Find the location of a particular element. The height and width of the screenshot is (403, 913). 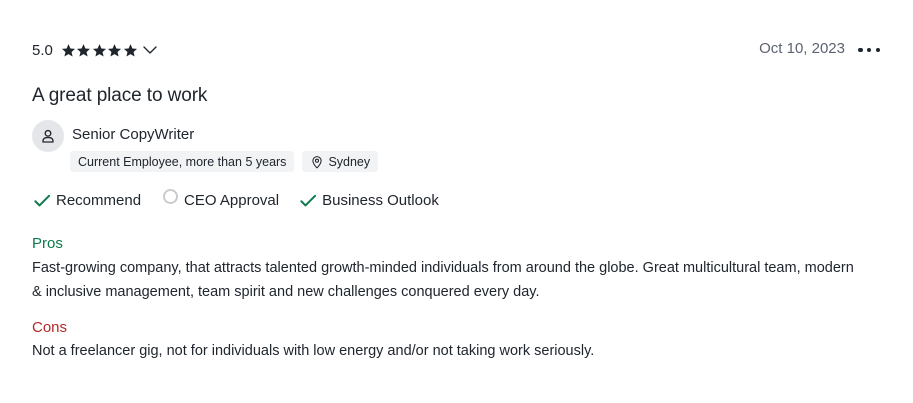

approval-ceo: CEO Approval is located at coordinates (220, 199).